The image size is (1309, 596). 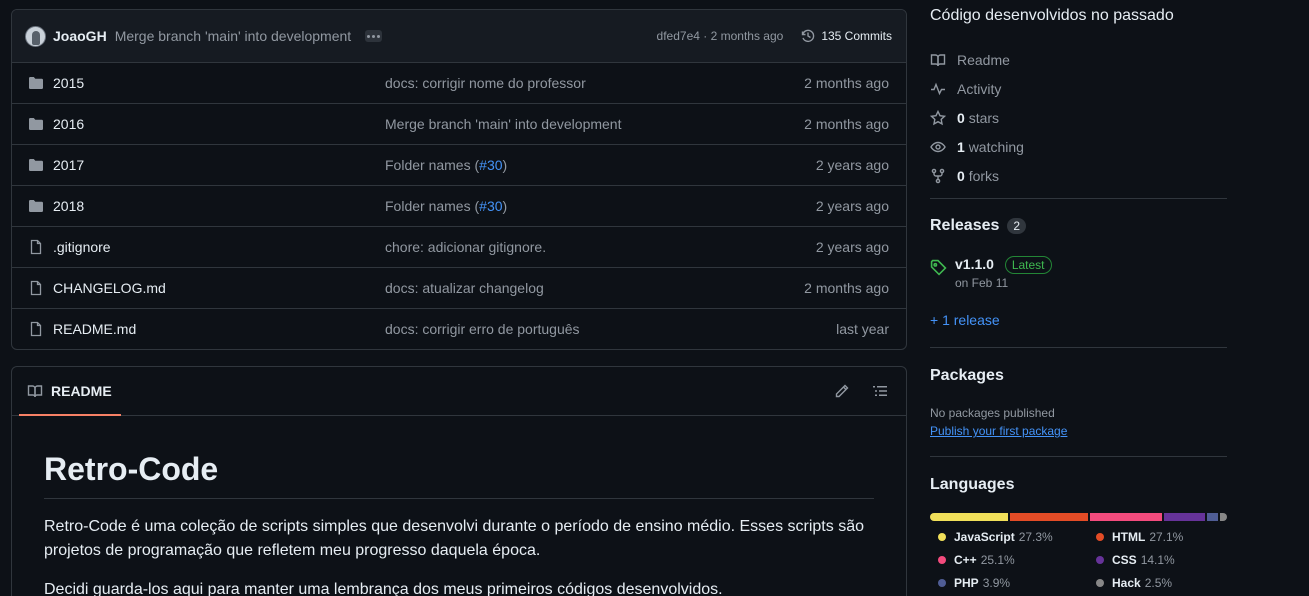 I want to click on file-name: CHANGELOG.md, so click(x=109, y=288).